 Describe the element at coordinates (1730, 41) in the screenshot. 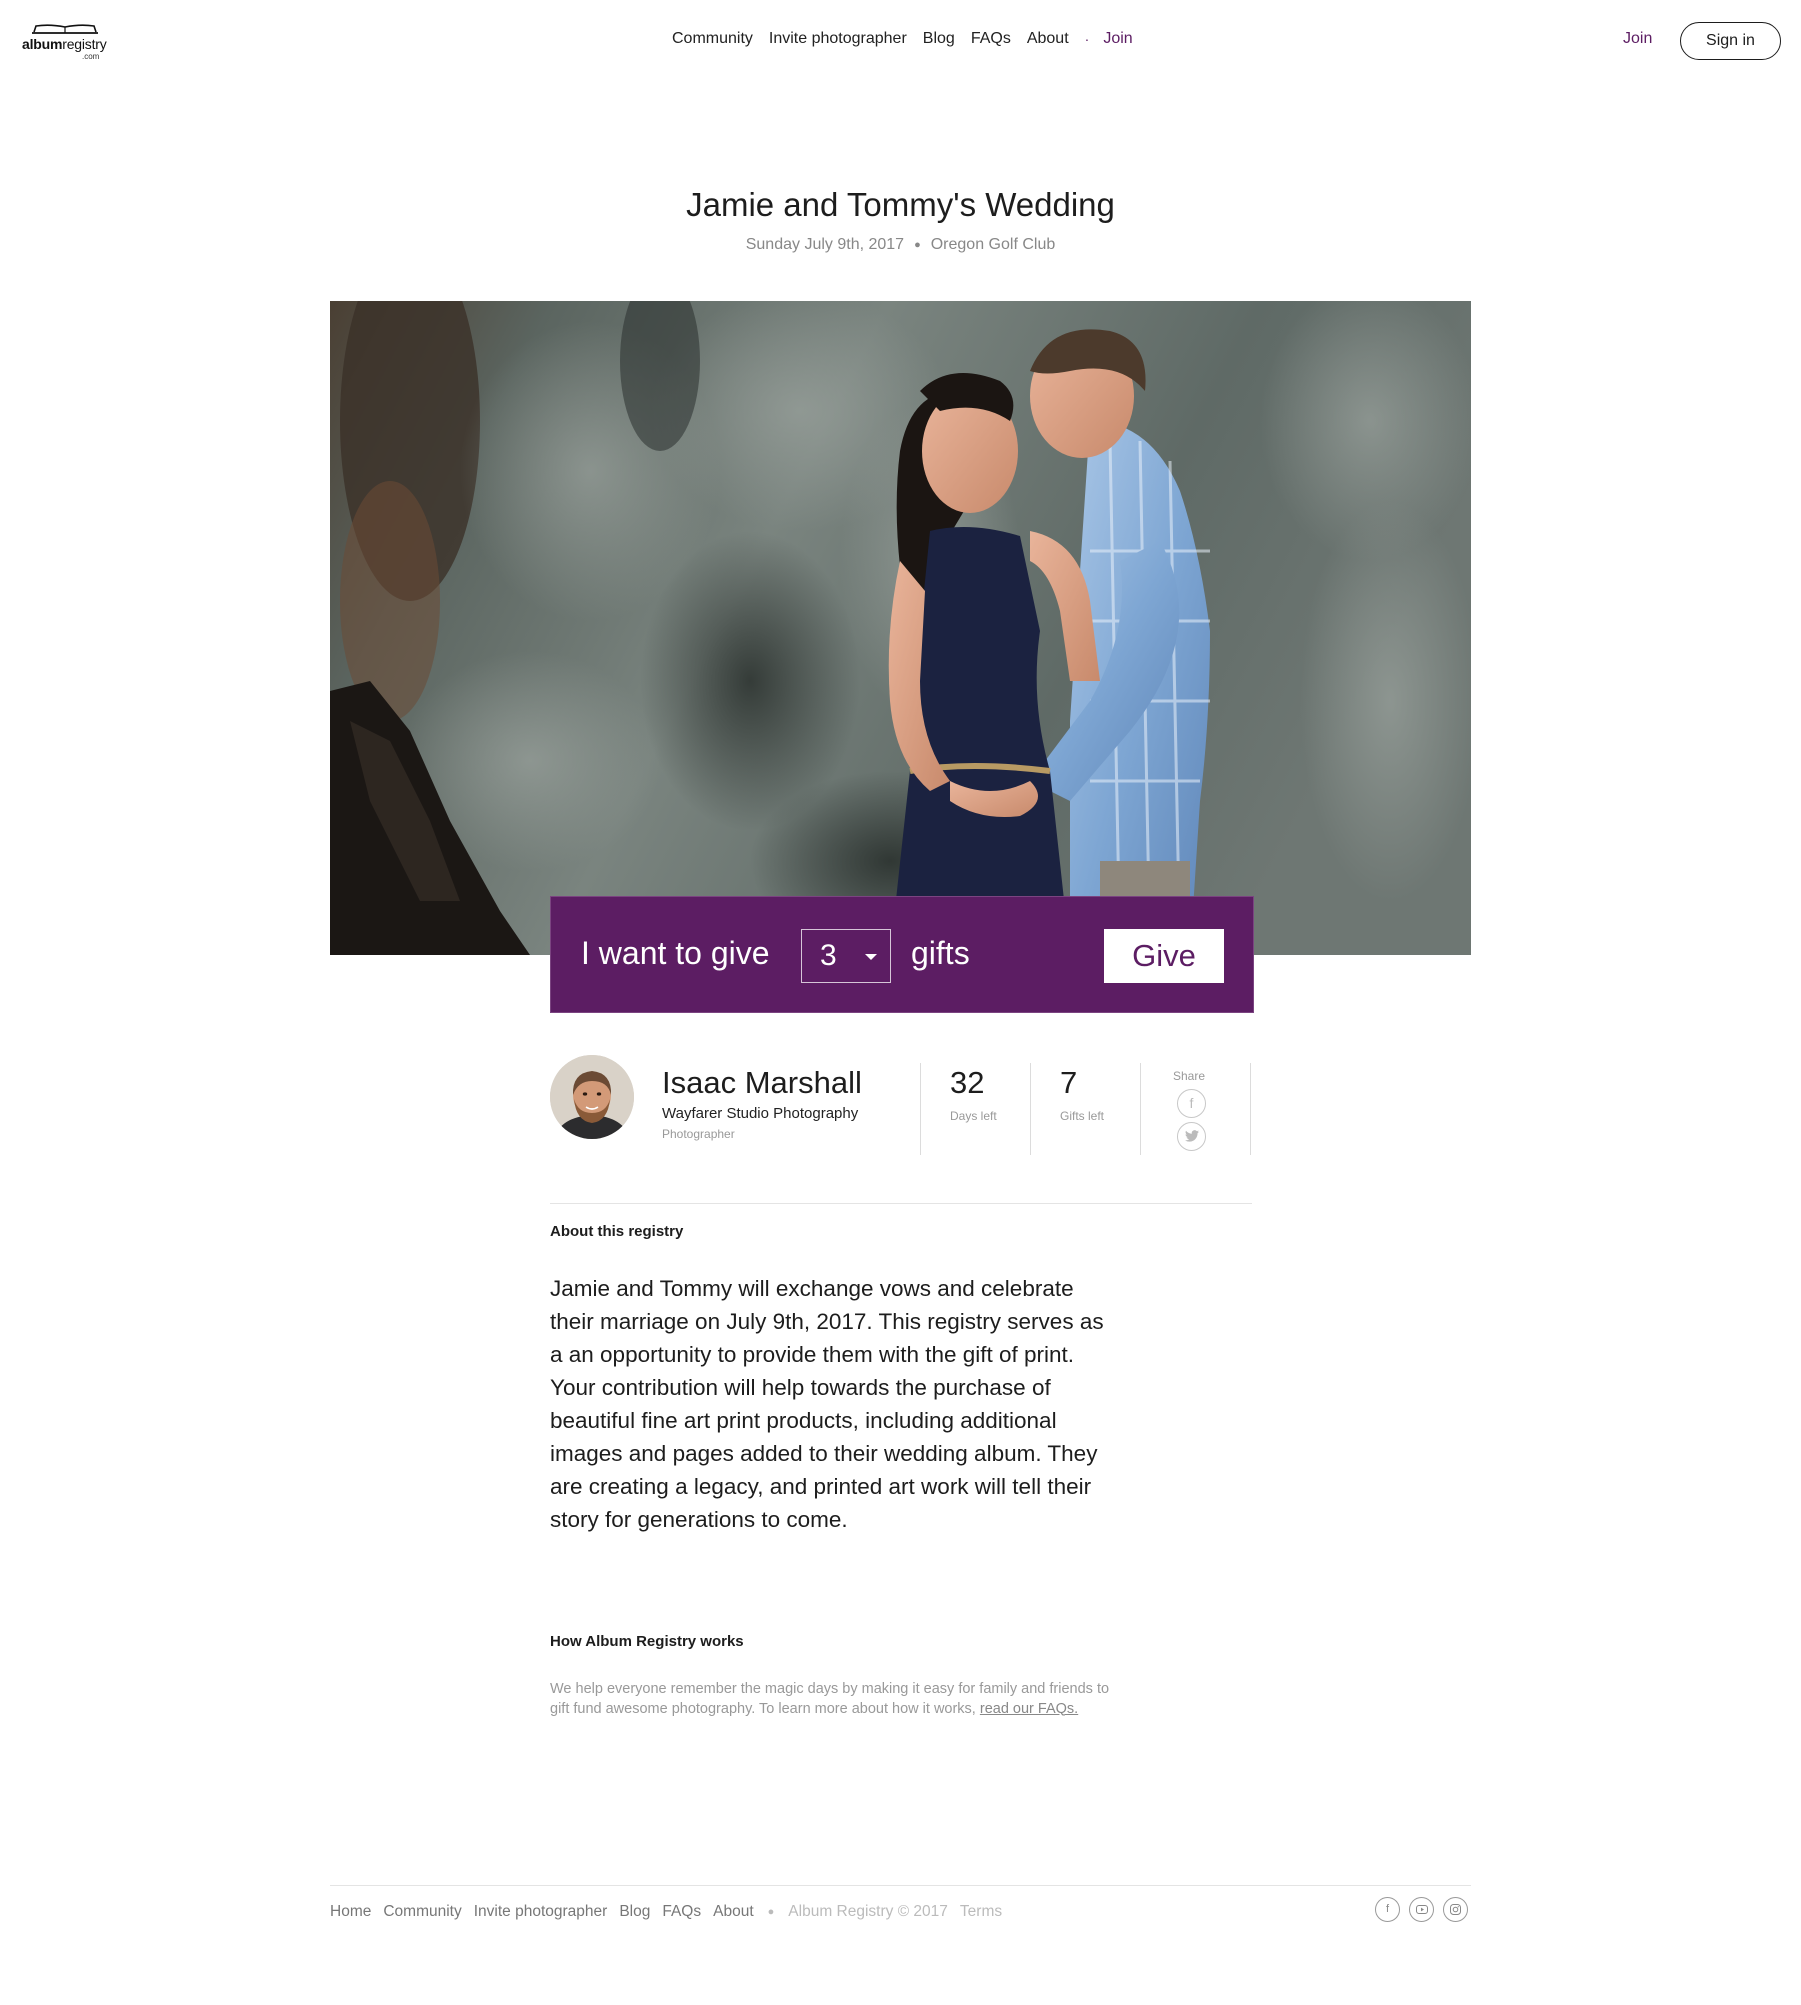

I see `sign-in-button: Sign in` at that location.